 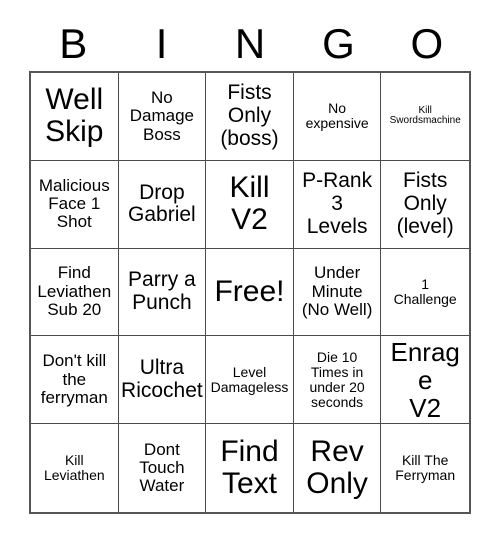 What do you see at coordinates (73, 43) in the screenshot?
I see `bingo-header-letter-b: B` at bounding box center [73, 43].